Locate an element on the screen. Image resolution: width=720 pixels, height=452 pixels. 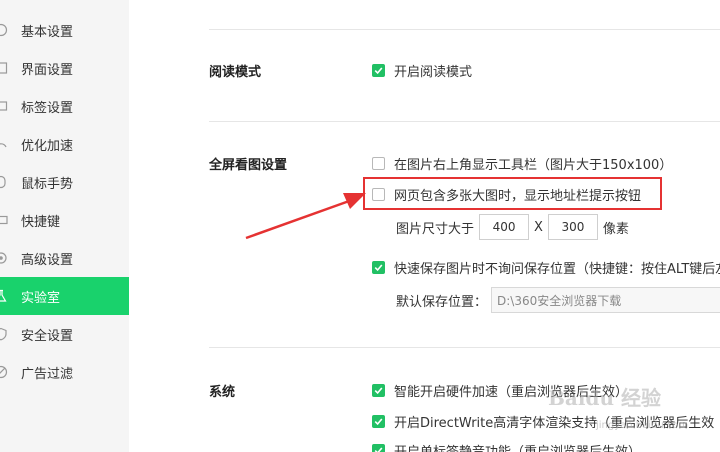
sidebar-item-ad-filter: 广告过滤 is located at coordinates (64, 372).